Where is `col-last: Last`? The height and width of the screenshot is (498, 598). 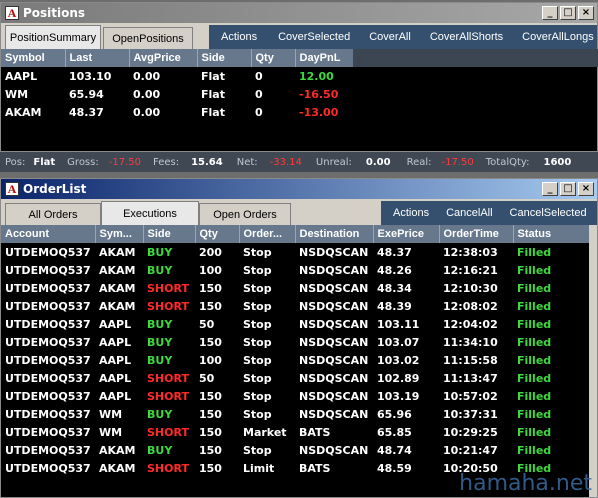 col-last: Last is located at coordinates (97, 58).